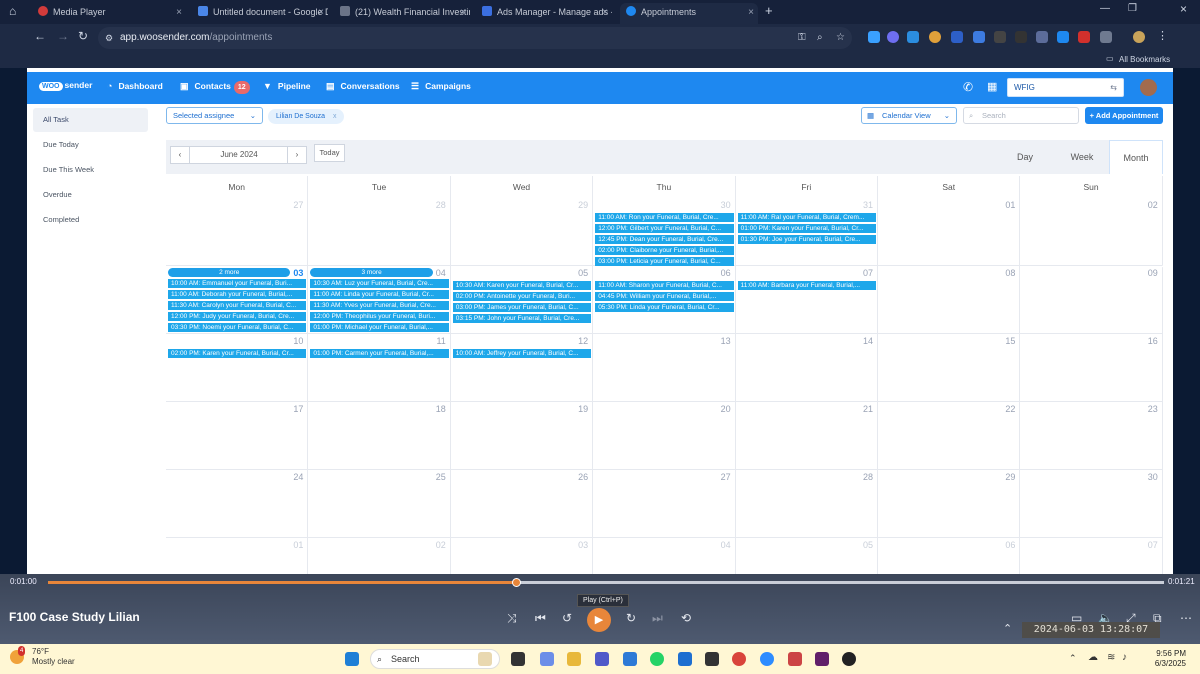 The height and width of the screenshot is (674, 1200). What do you see at coordinates (806, 436) in the screenshot?
I see `day-cell: 21` at bounding box center [806, 436].